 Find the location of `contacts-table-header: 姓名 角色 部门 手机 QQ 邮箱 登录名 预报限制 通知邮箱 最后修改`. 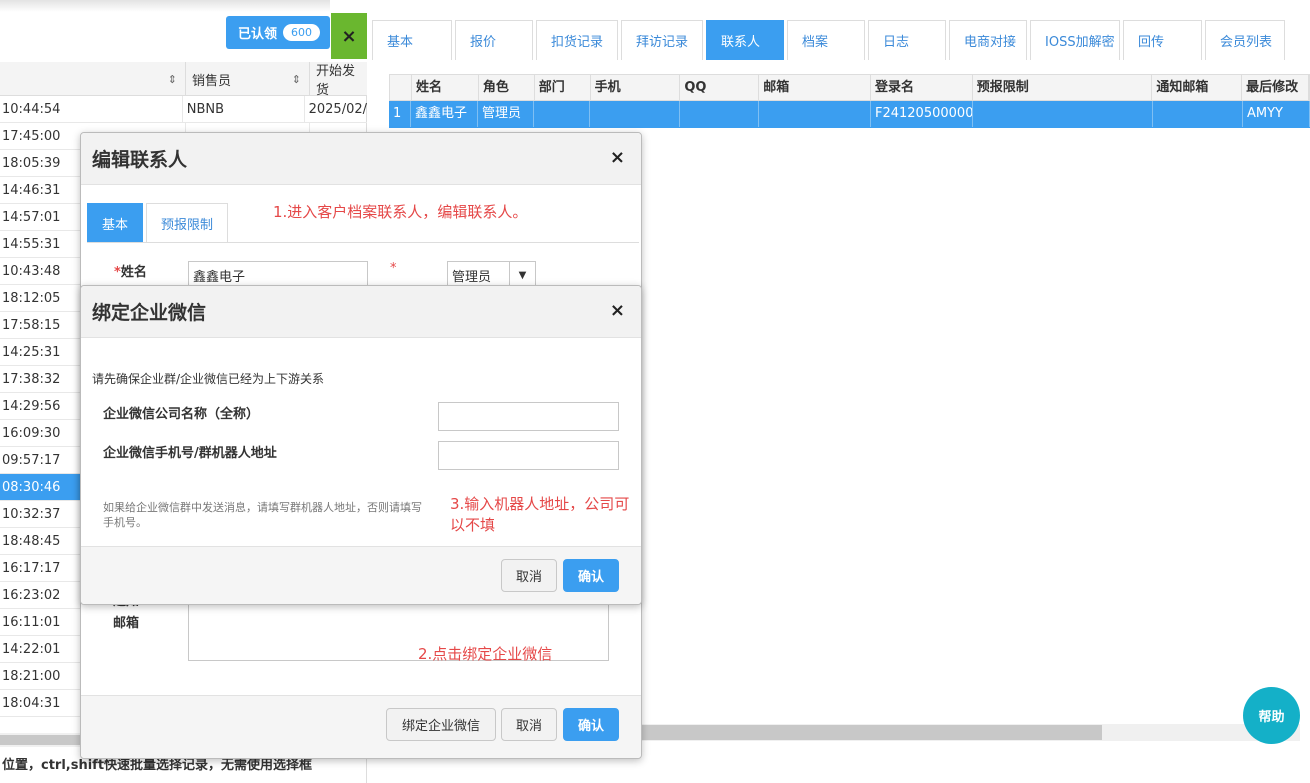

contacts-table-header: 姓名 角色 部门 手机 QQ 邮箱 登录名 预报限制 通知邮箱 最后修改 is located at coordinates (849, 87).